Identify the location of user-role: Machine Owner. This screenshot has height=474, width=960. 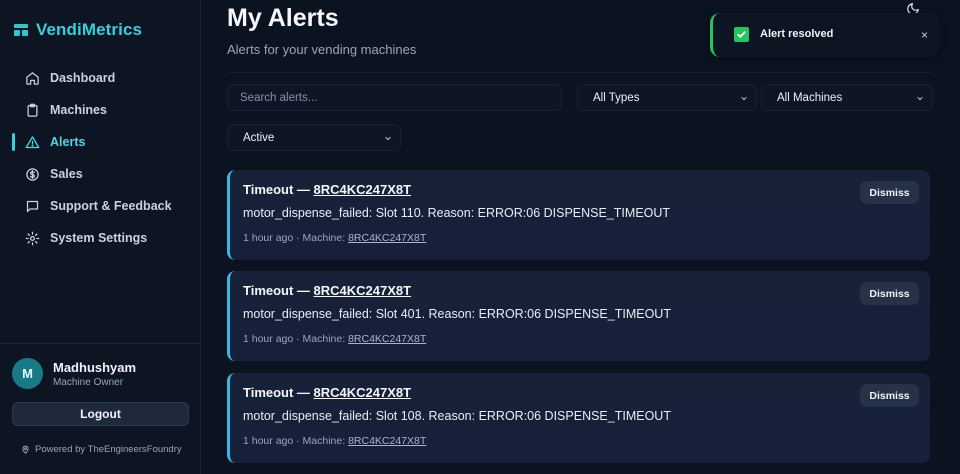
(88, 382).